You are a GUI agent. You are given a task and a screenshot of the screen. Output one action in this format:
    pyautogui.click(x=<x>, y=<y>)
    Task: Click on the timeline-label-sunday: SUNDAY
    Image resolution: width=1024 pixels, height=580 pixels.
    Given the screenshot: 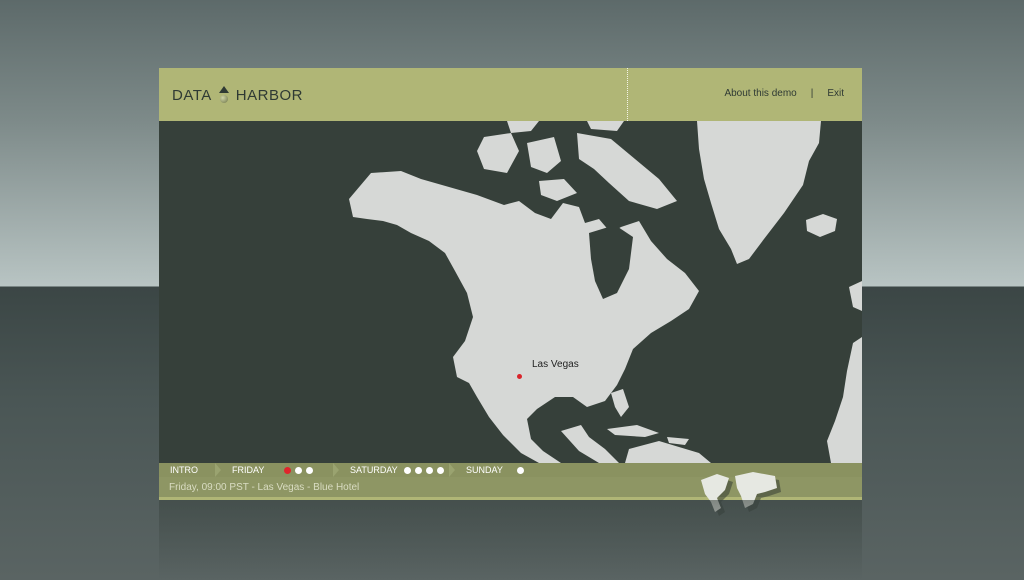 What is the action you would take?
    pyautogui.click(x=484, y=470)
    